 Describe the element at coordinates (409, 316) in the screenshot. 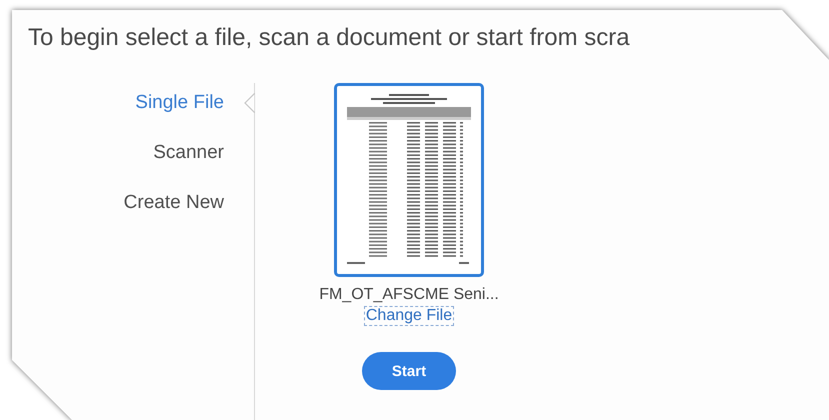

I see `change-file-link: Change File` at that location.